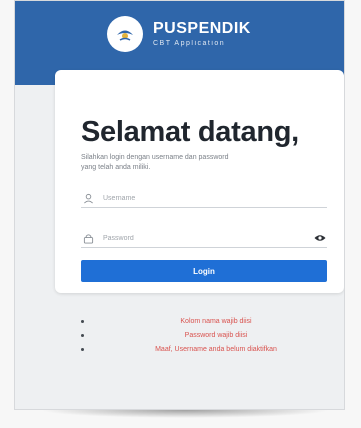  Describe the element at coordinates (320, 238) in the screenshot. I see `show-password-eye-icon` at that location.